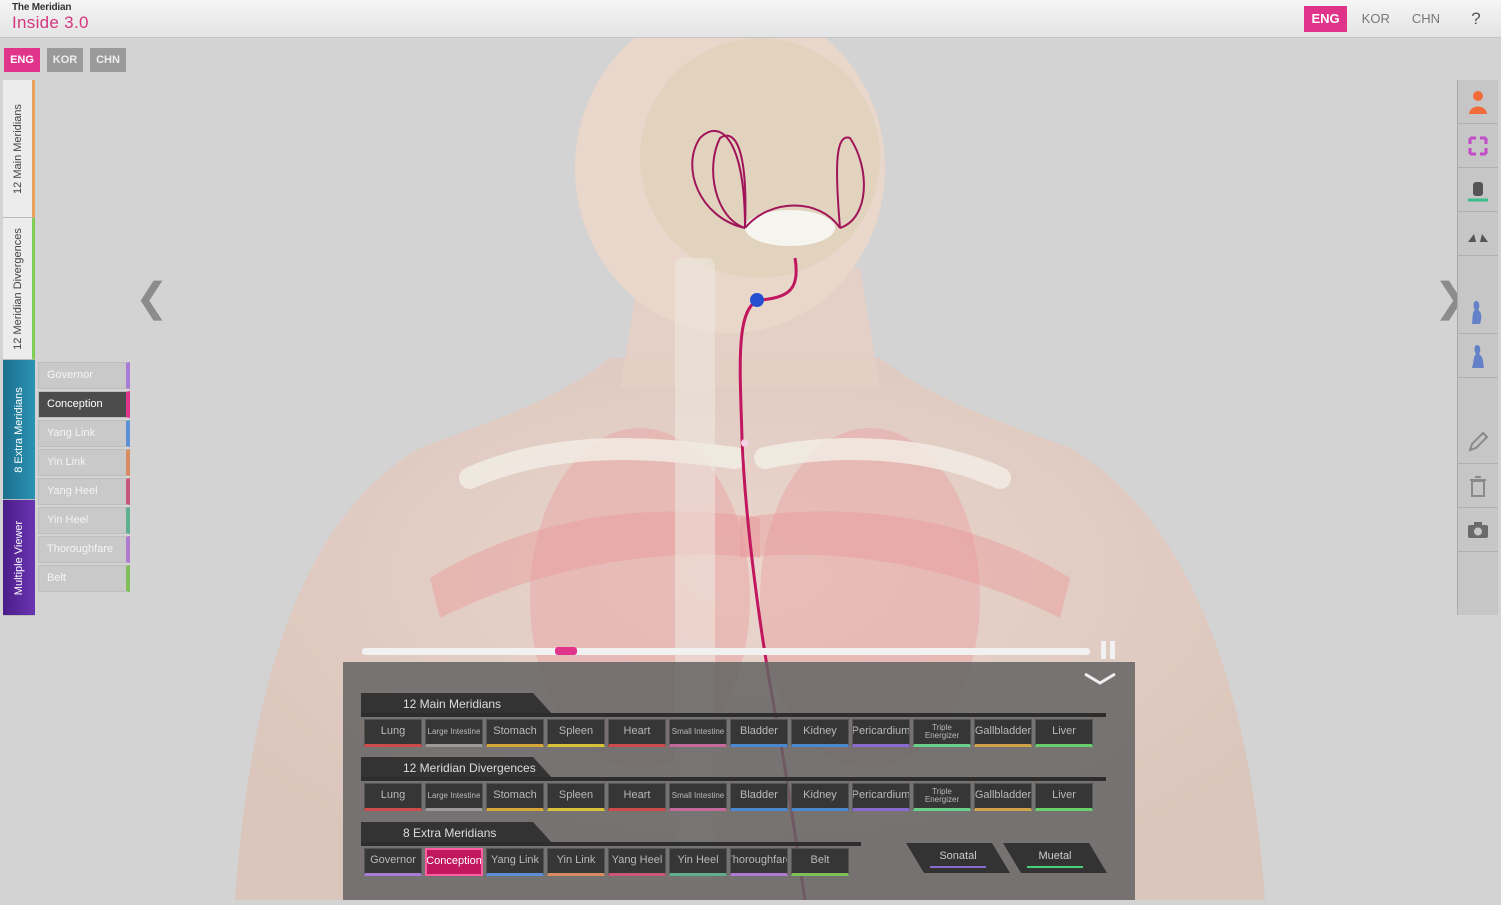 The width and height of the screenshot is (1501, 905). I want to click on div-stomach-button: Stomach, so click(515, 797).